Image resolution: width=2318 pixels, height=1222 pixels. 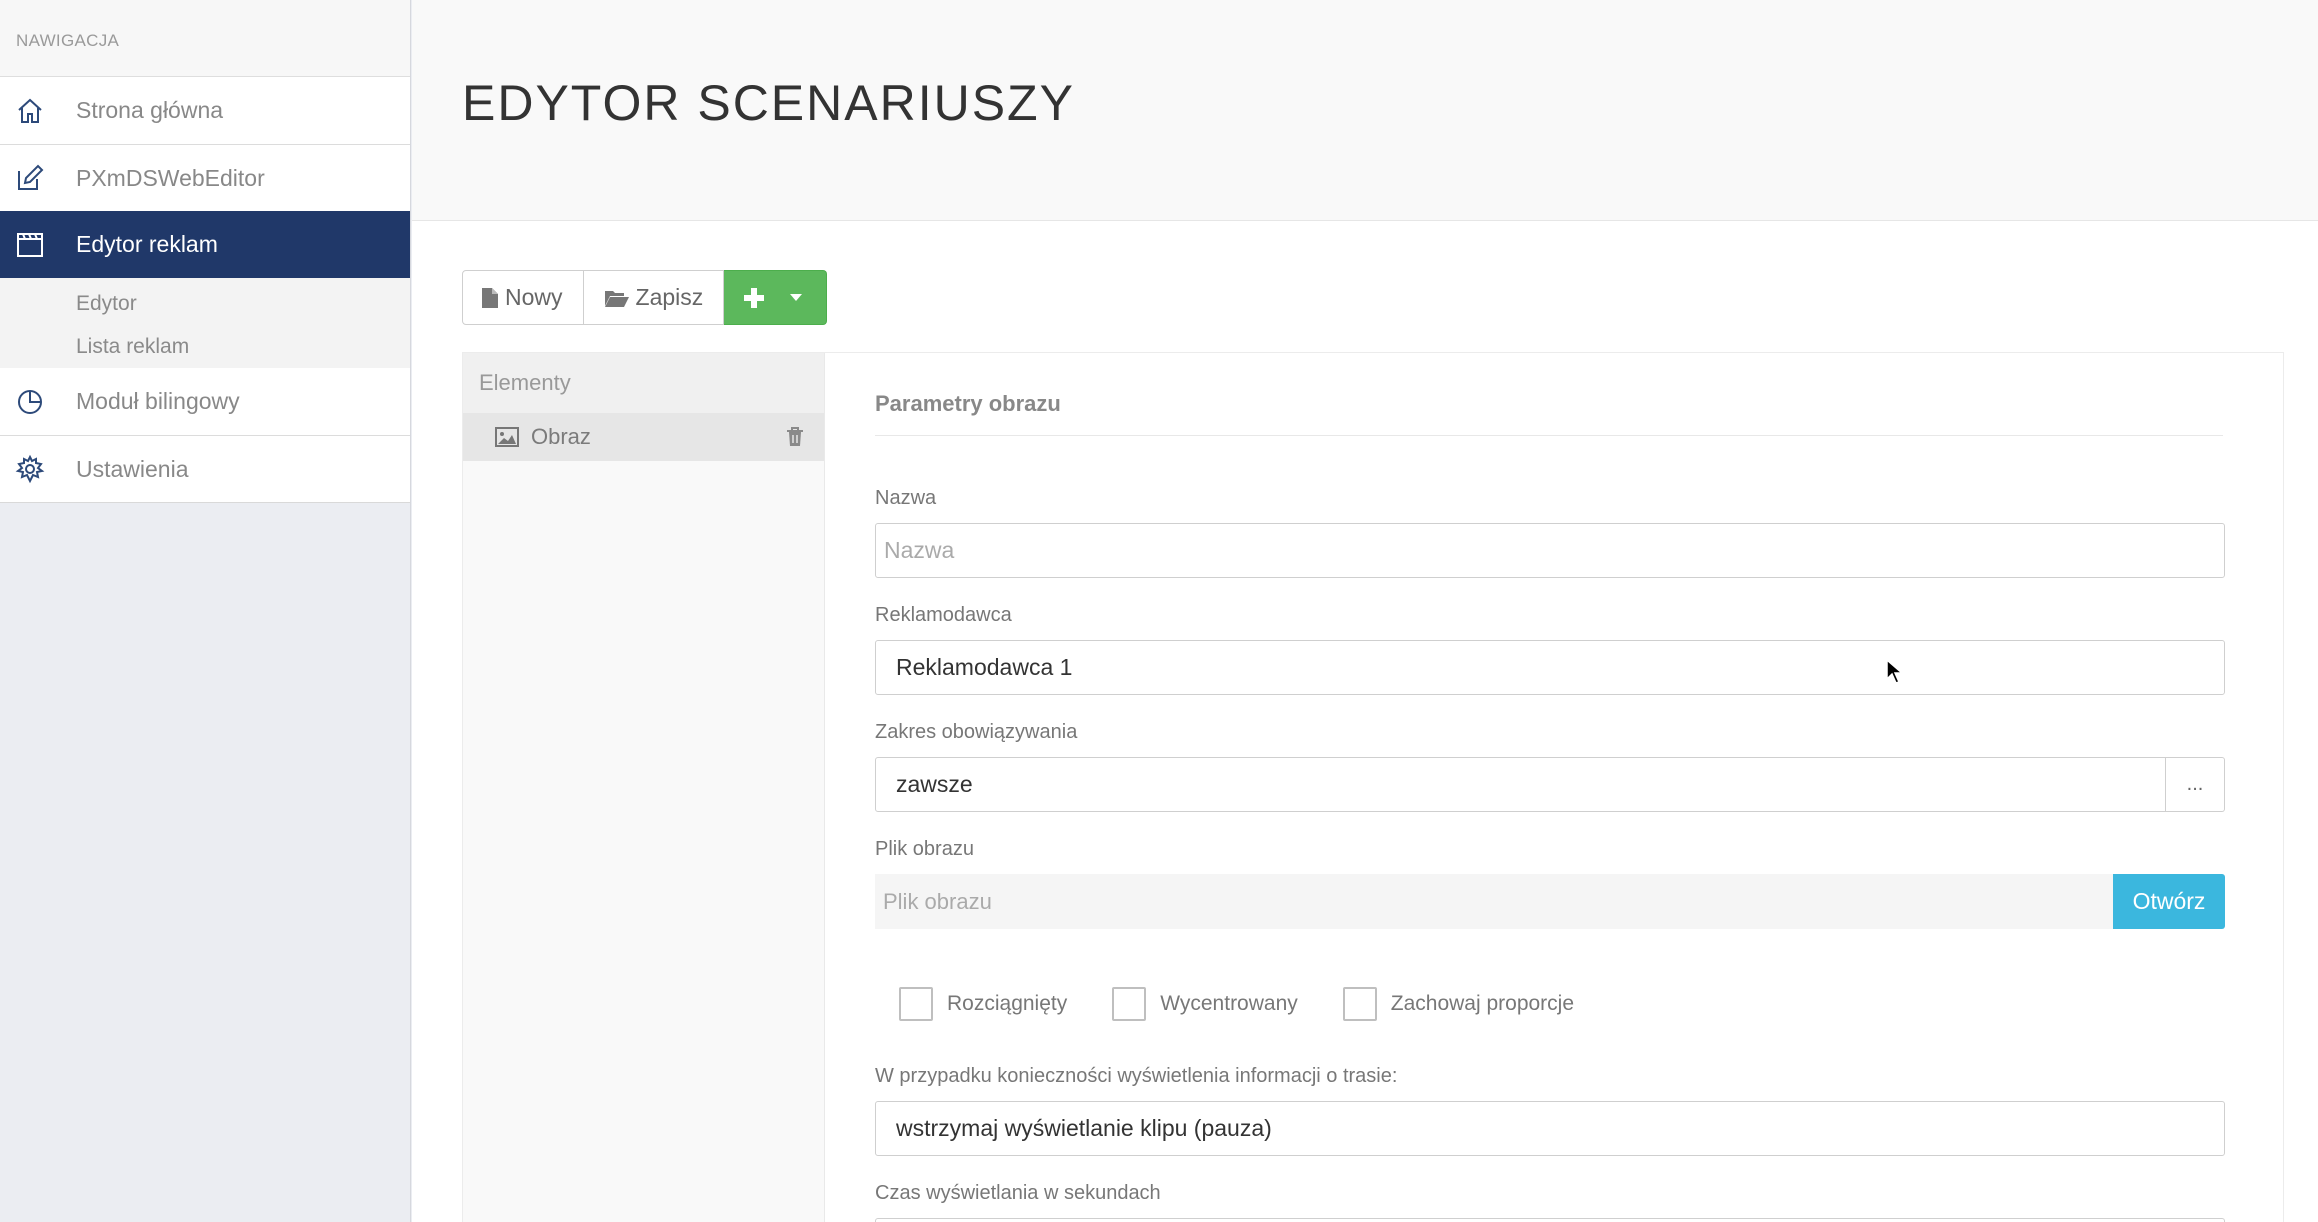 What do you see at coordinates (38, 402) in the screenshot?
I see `pie-chart-icon` at bounding box center [38, 402].